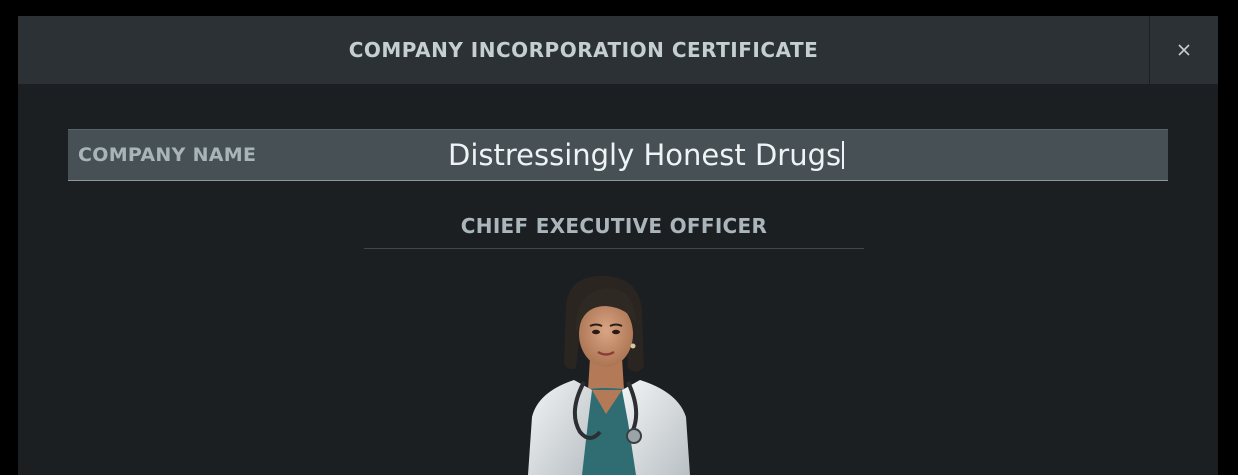 This screenshot has width=1238, height=475. I want to click on ceo-heading: CHIEF EXECUTIVE OFFICER, so click(614, 229).